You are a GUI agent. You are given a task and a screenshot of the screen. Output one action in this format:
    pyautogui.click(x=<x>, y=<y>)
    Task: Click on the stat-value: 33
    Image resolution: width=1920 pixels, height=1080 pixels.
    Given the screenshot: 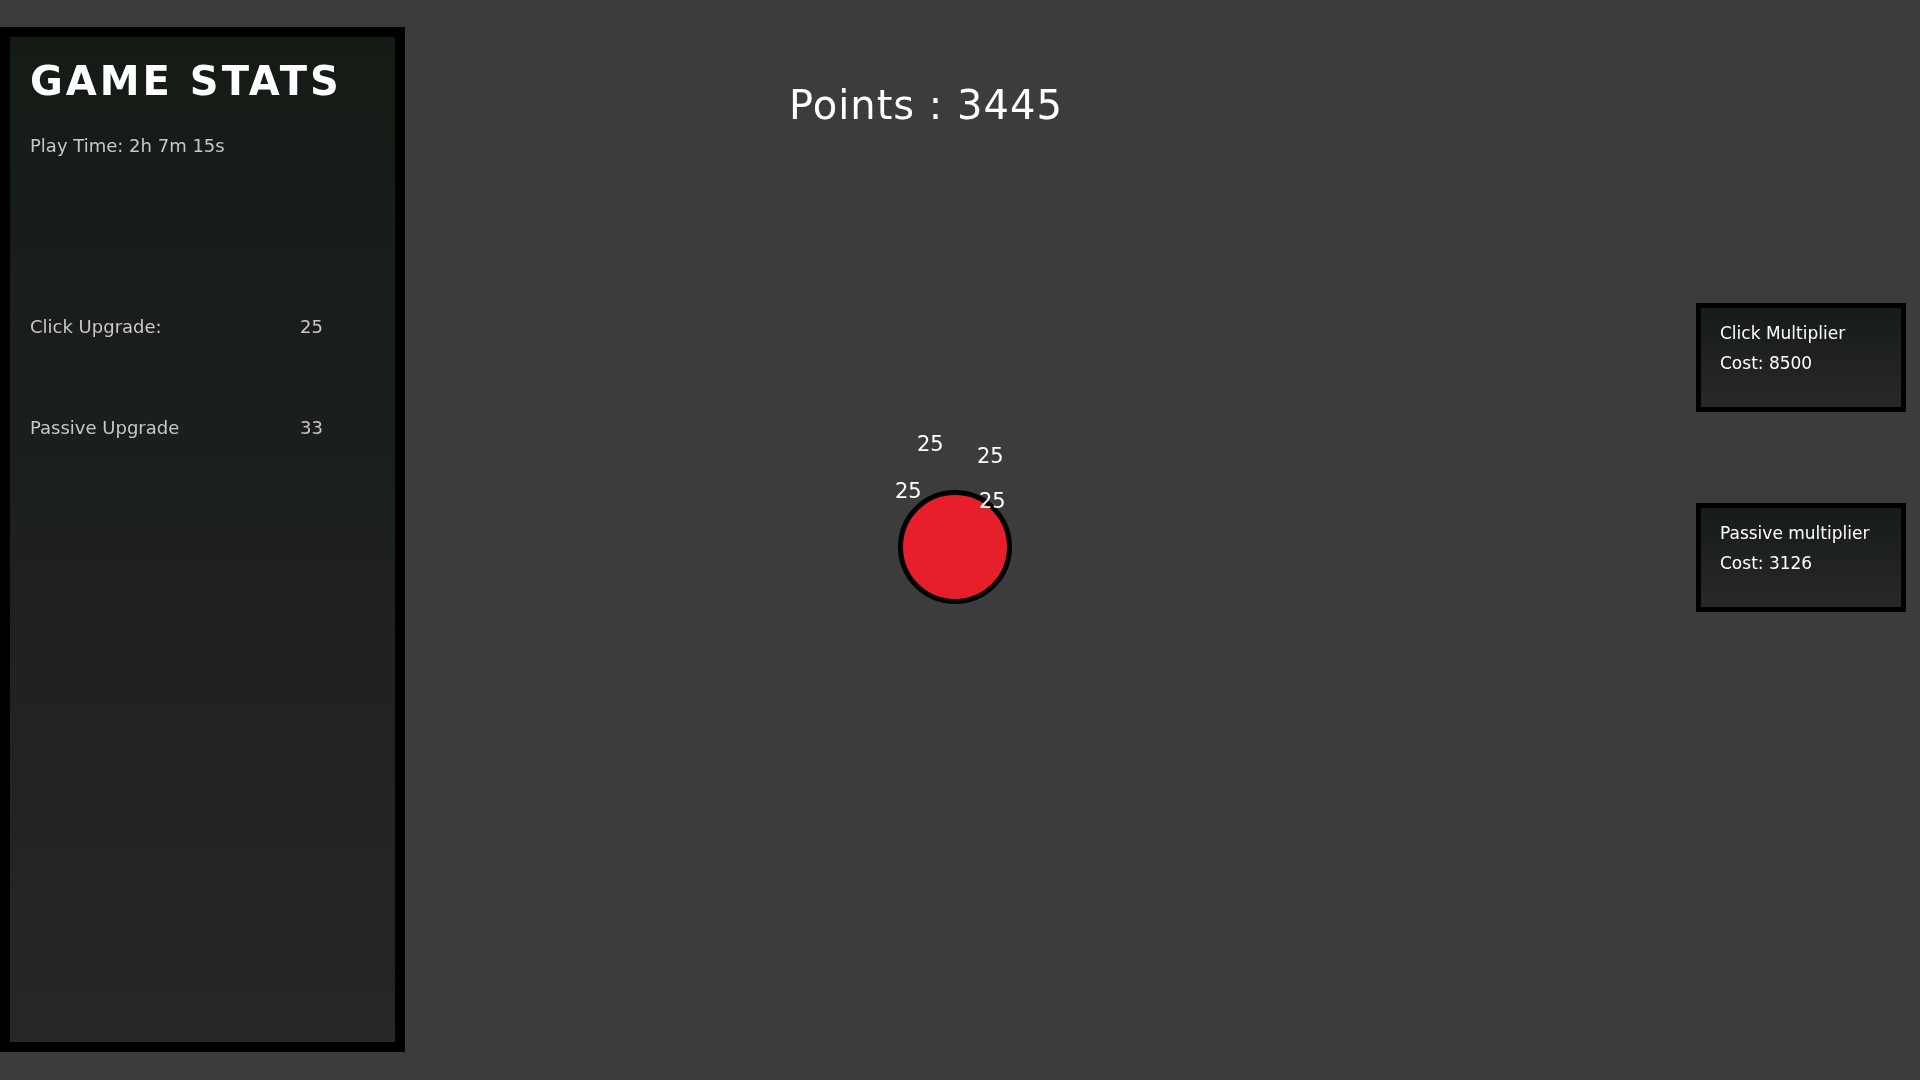 What is the action you would take?
    pyautogui.click(x=311, y=427)
    